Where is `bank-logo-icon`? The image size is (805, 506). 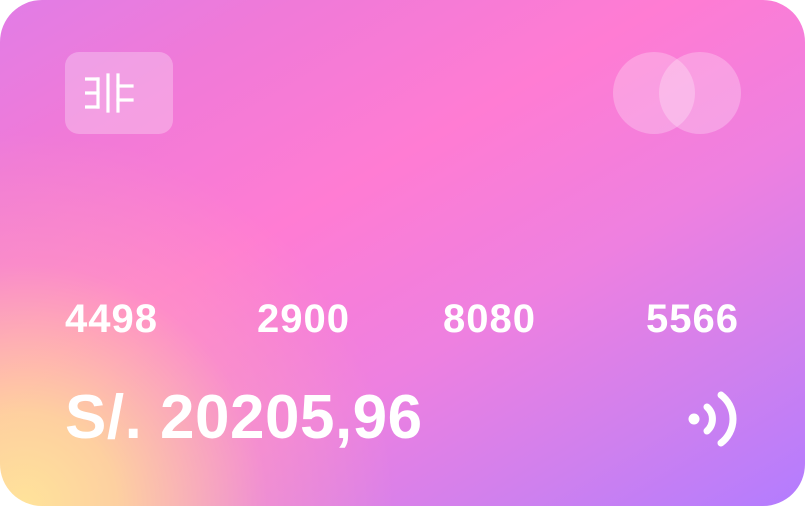 bank-logo-icon is located at coordinates (119, 93).